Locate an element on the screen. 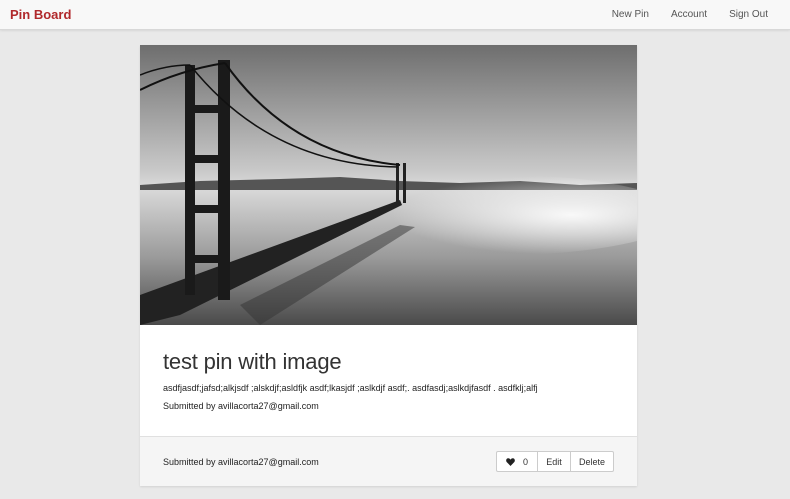  pin-title: test pin with image is located at coordinates (252, 361).